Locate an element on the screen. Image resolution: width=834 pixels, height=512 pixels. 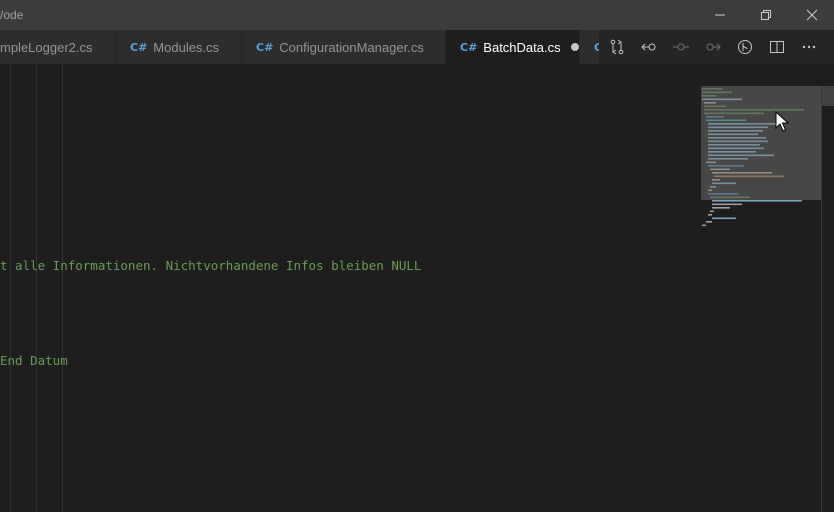
code-comment-line: End Datum is located at coordinates (34, 360).